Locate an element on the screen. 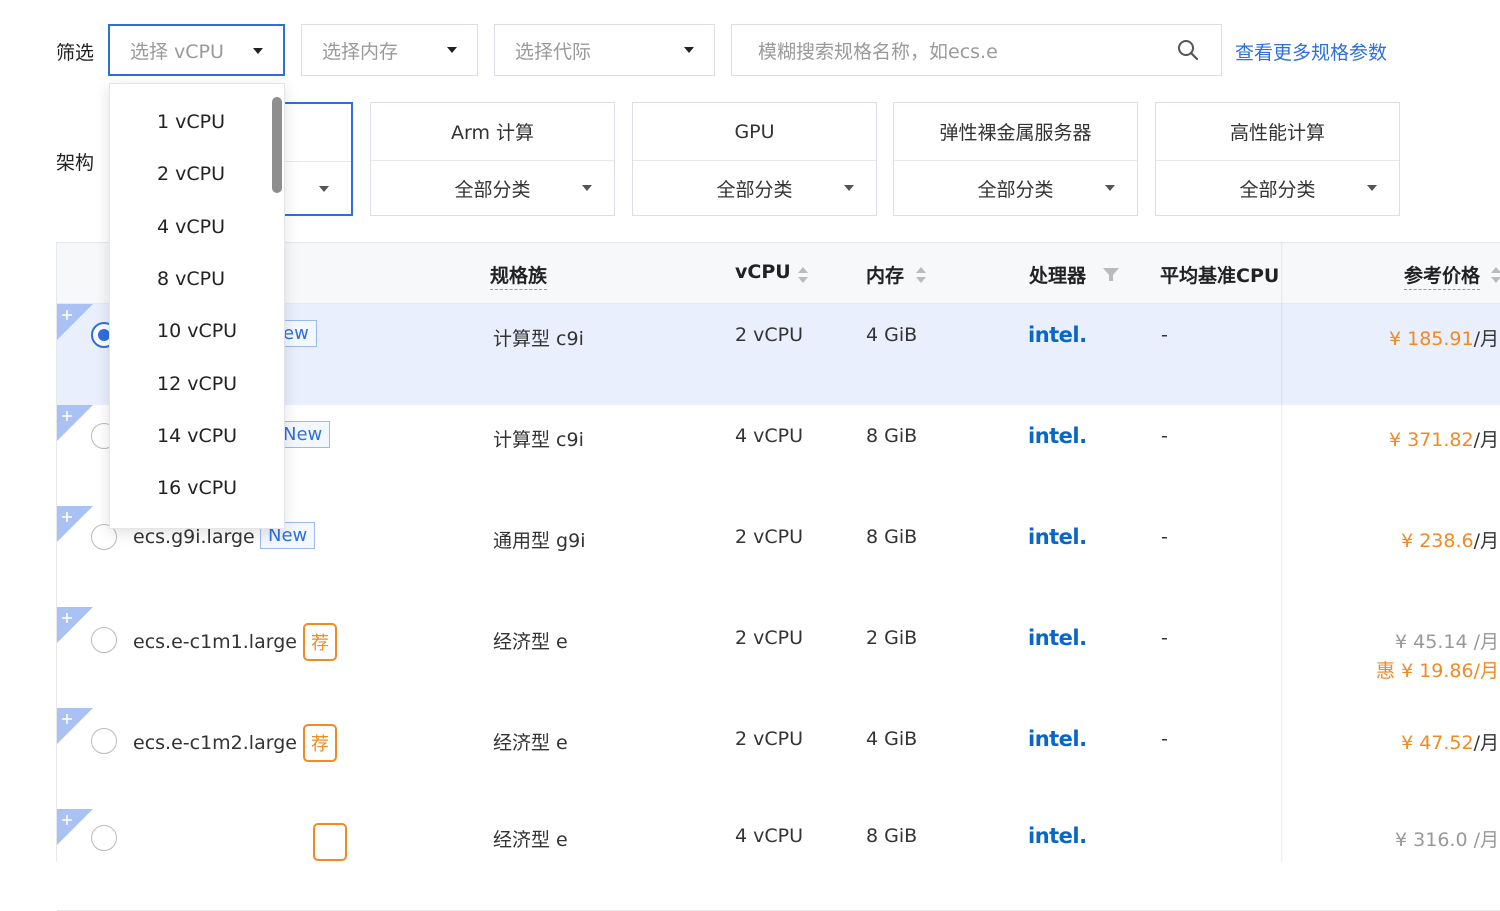 This screenshot has height=911, width=1500. cell-spec-name: ecs.e-c1m2.large is located at coordinates (215, 743).